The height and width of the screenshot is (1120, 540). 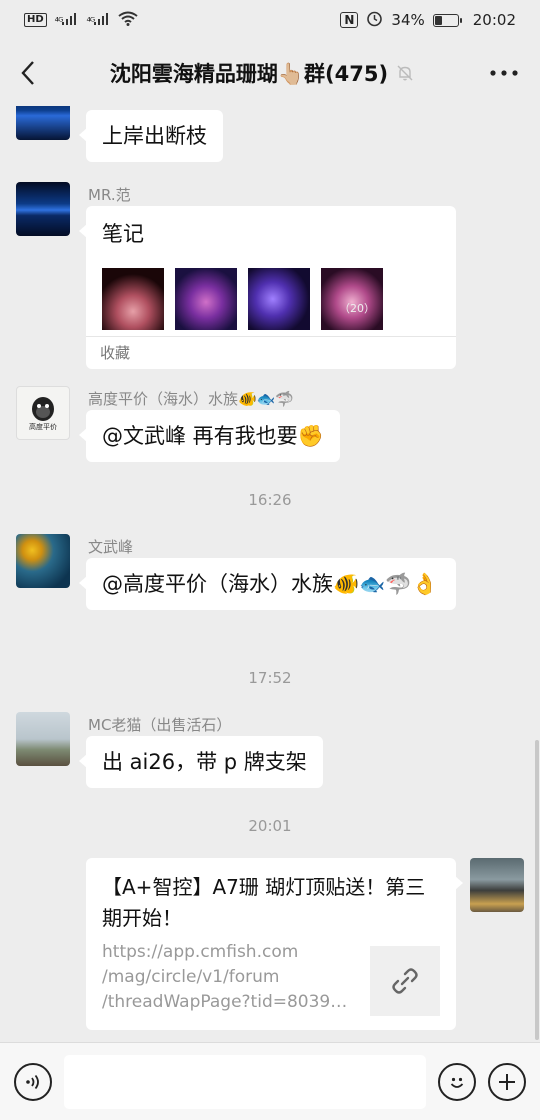 I want to click on link-title: 【A+智控】A7珊 瑚灯顶贴送！第三期开始！, so click(x=264, y=902).